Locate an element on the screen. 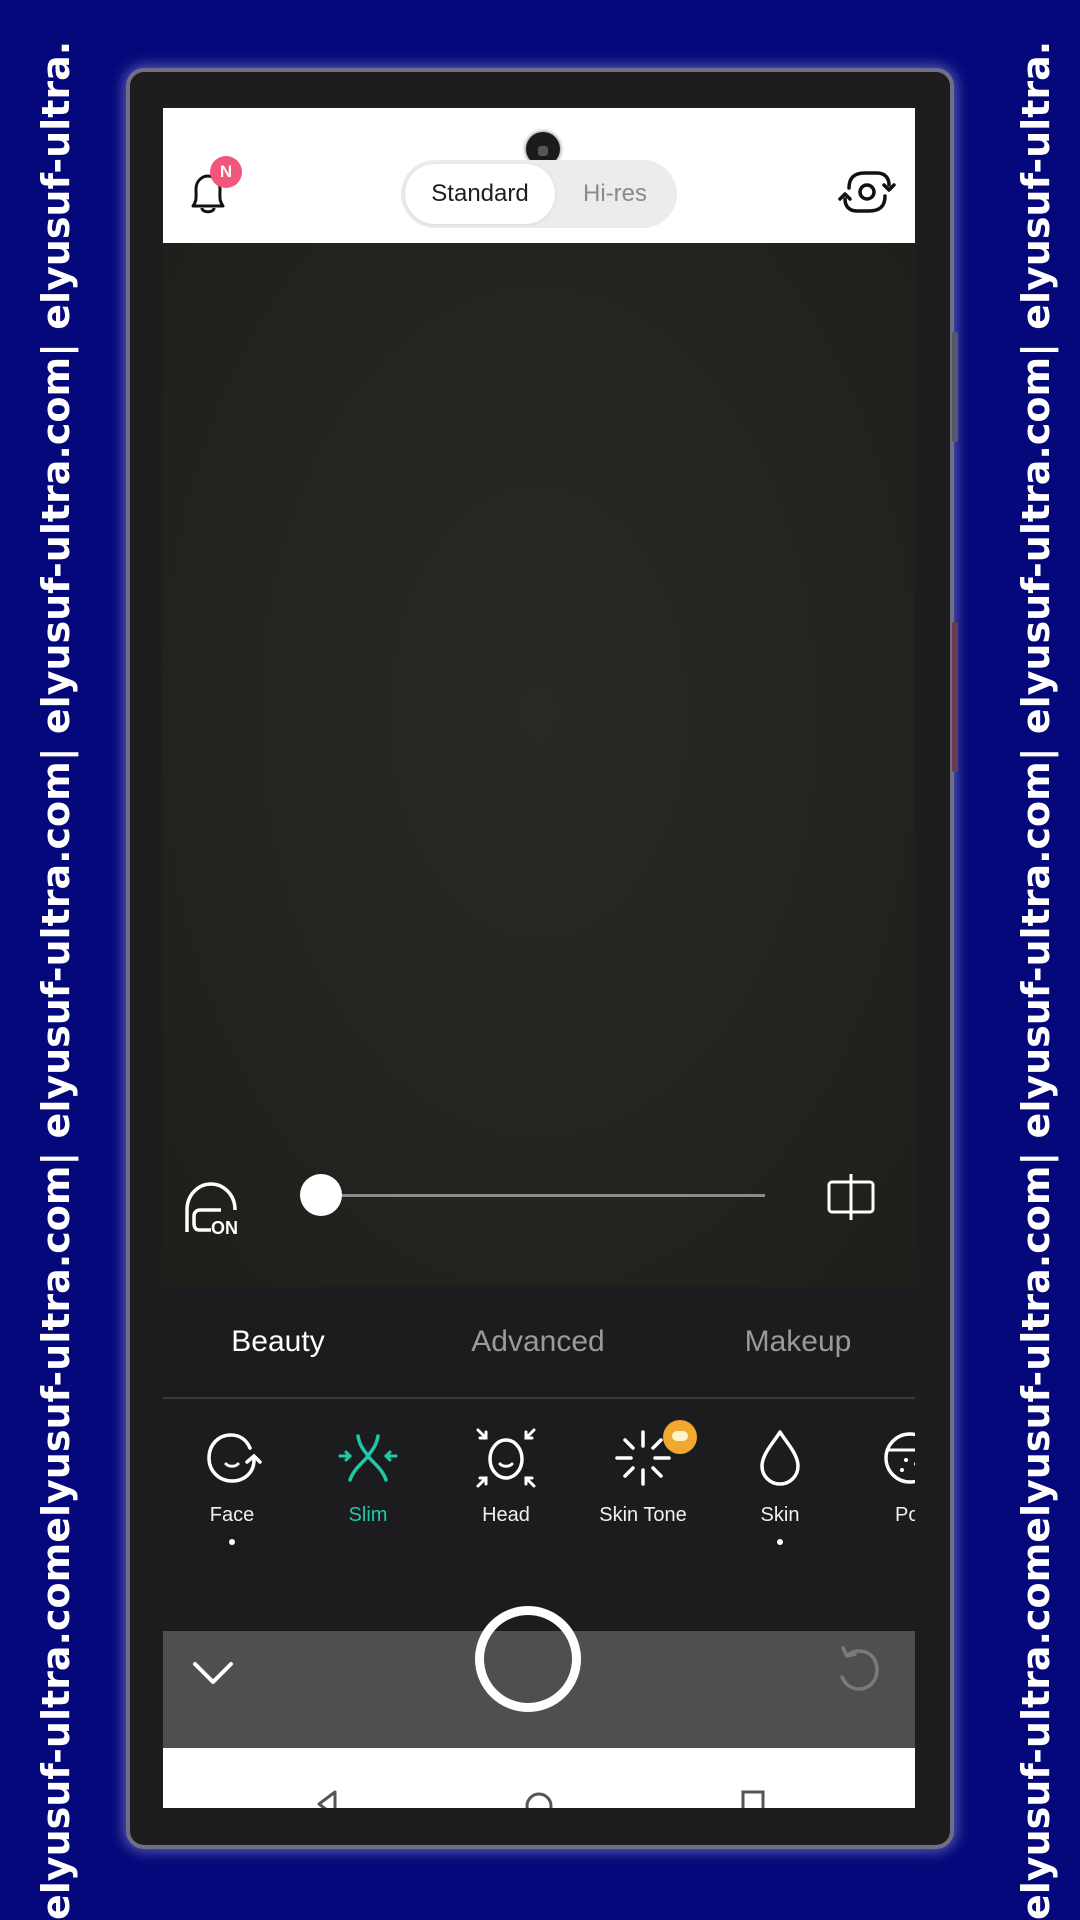 The width and height of the screenshot is (1080, 1920). shutter-button is located at coordinates (528, 1659).